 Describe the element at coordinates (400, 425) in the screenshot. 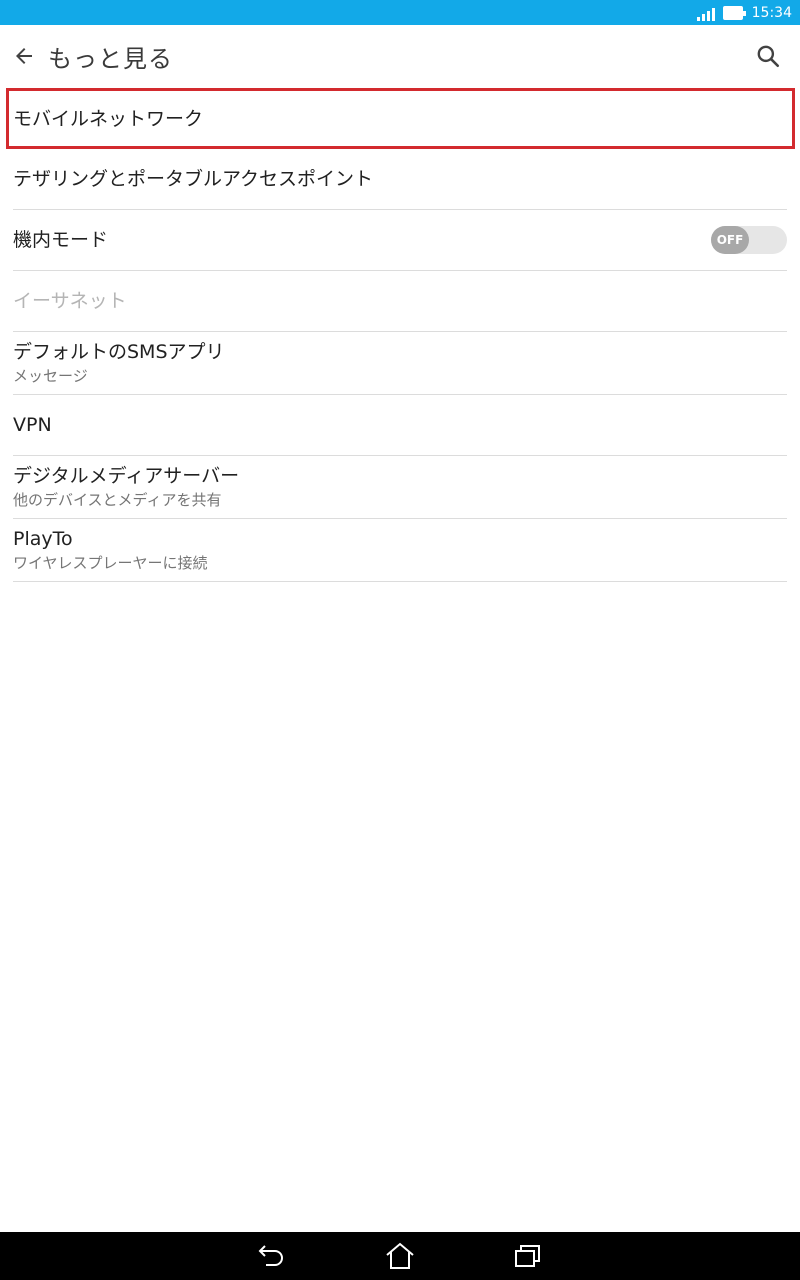

I see `list-item-vpn: VPN` at that location.